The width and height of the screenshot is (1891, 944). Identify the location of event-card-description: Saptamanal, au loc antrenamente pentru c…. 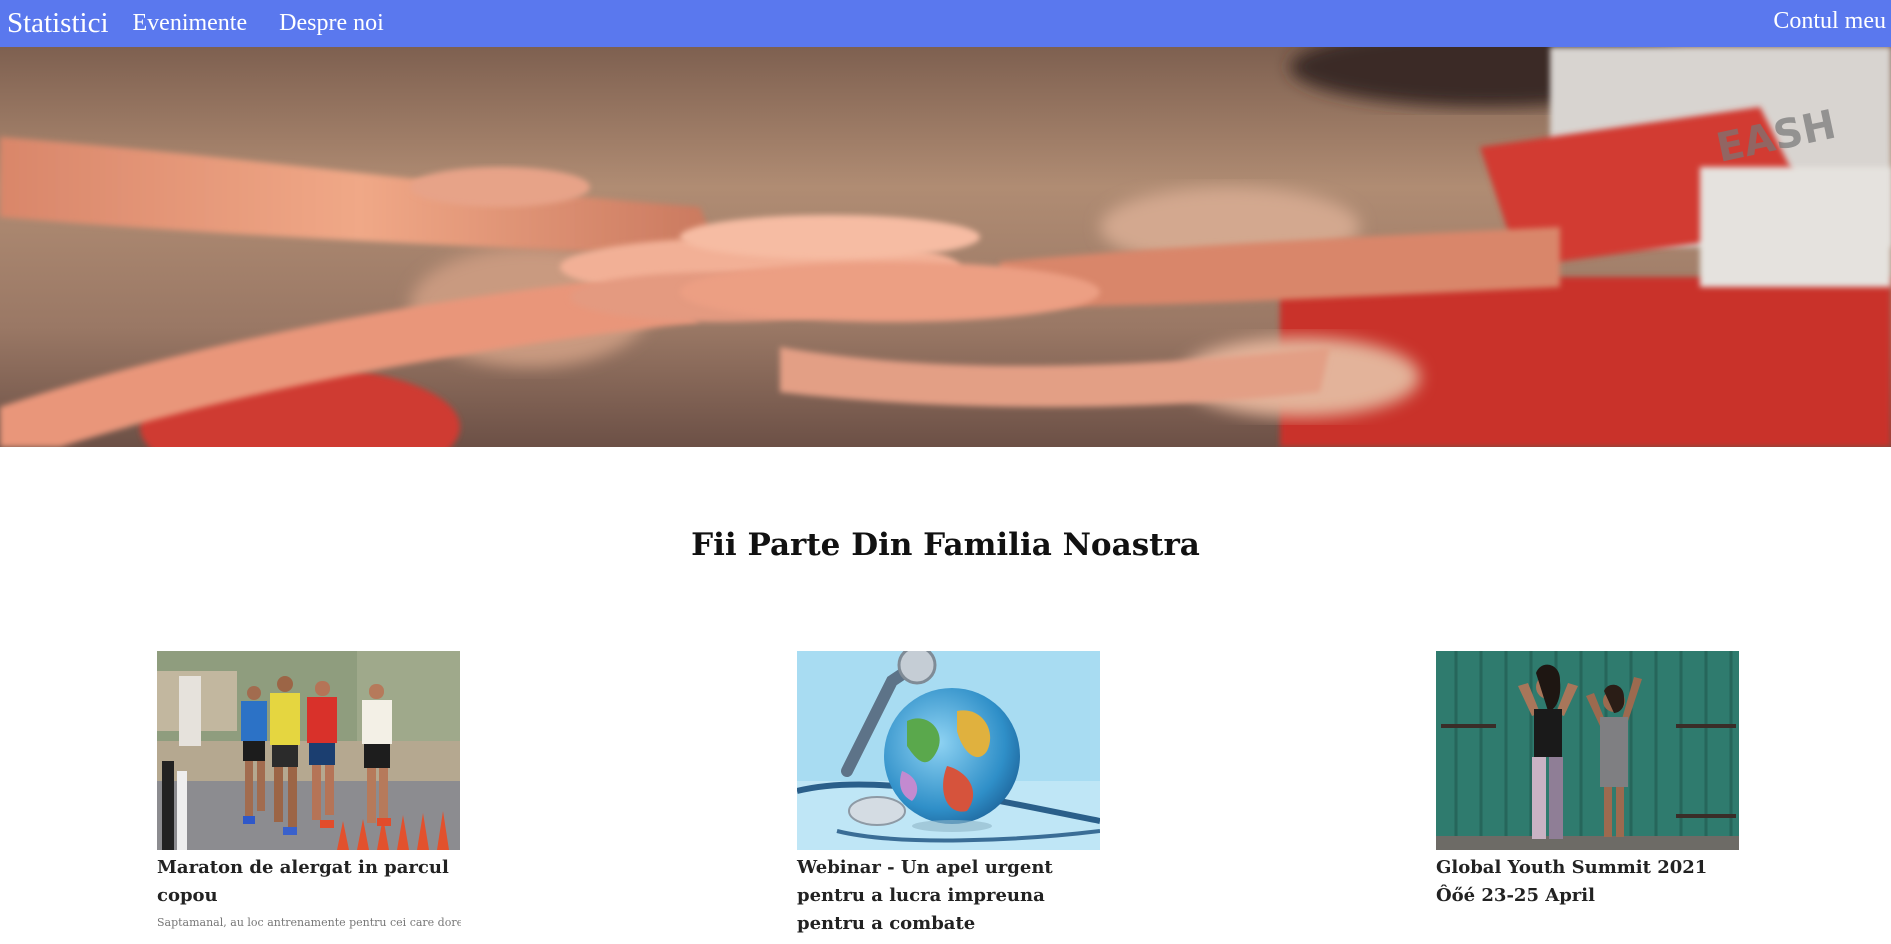
(309, 922).